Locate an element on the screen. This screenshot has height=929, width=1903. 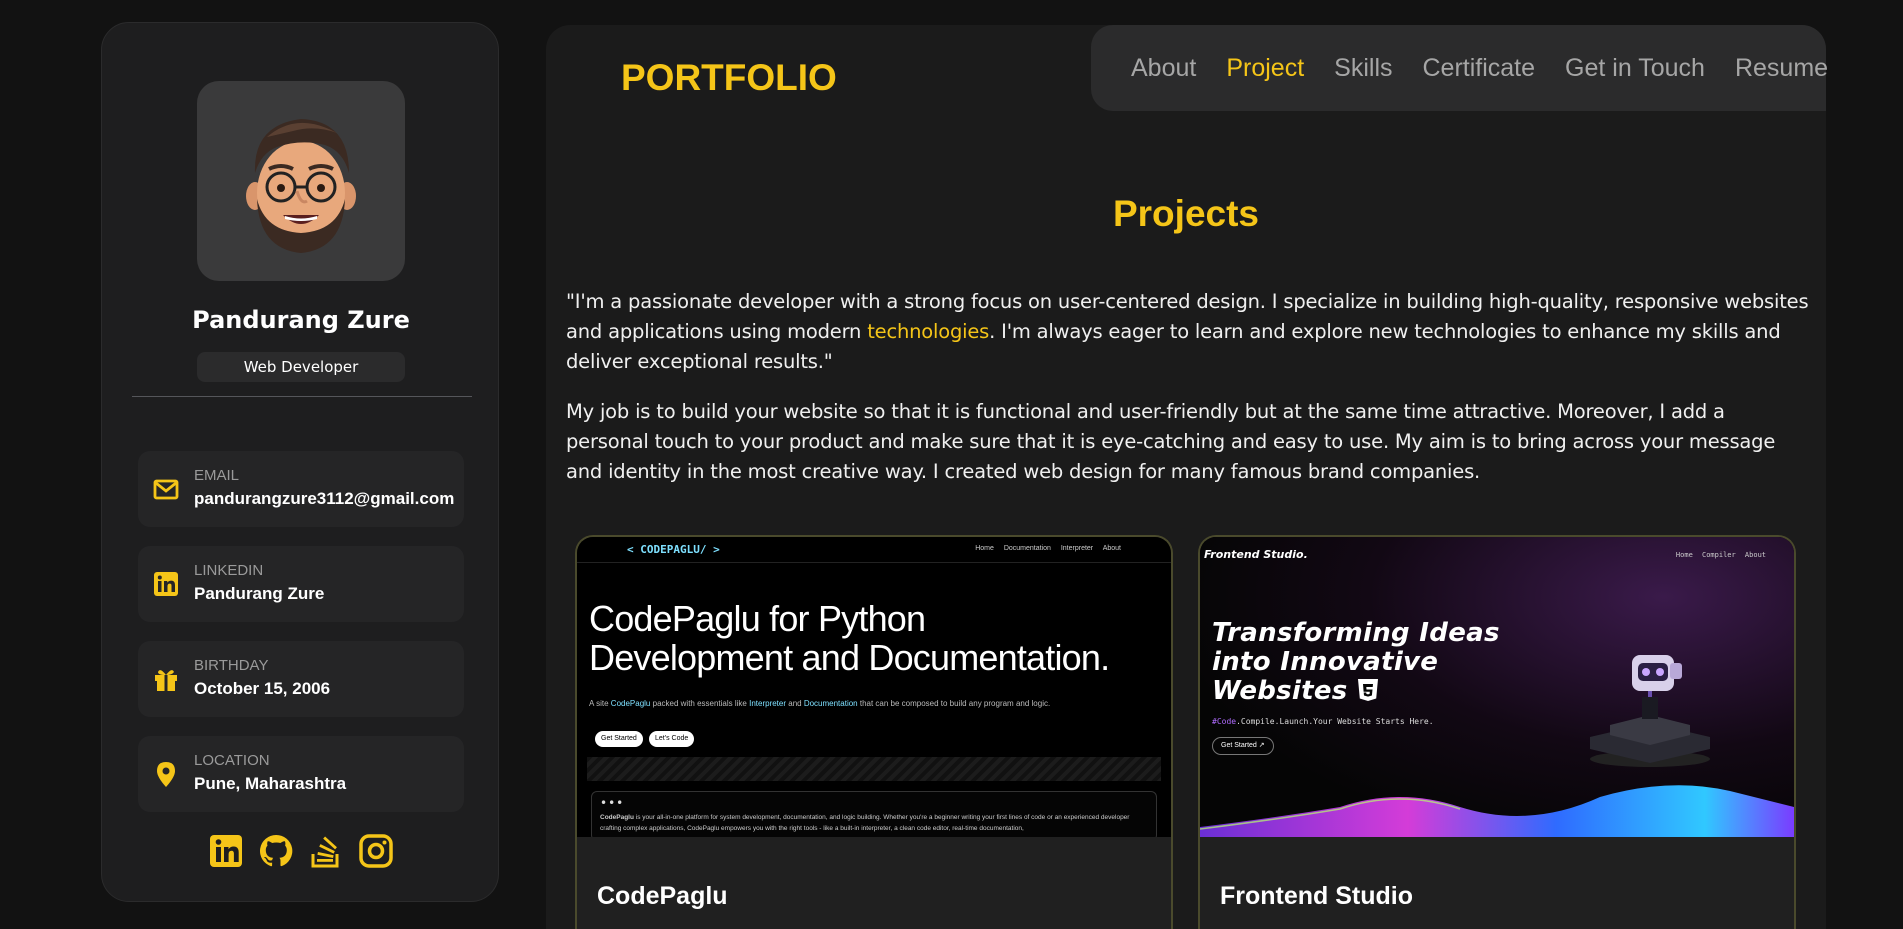
headline-line: into Innovative is located at coordinates (1325, 662).